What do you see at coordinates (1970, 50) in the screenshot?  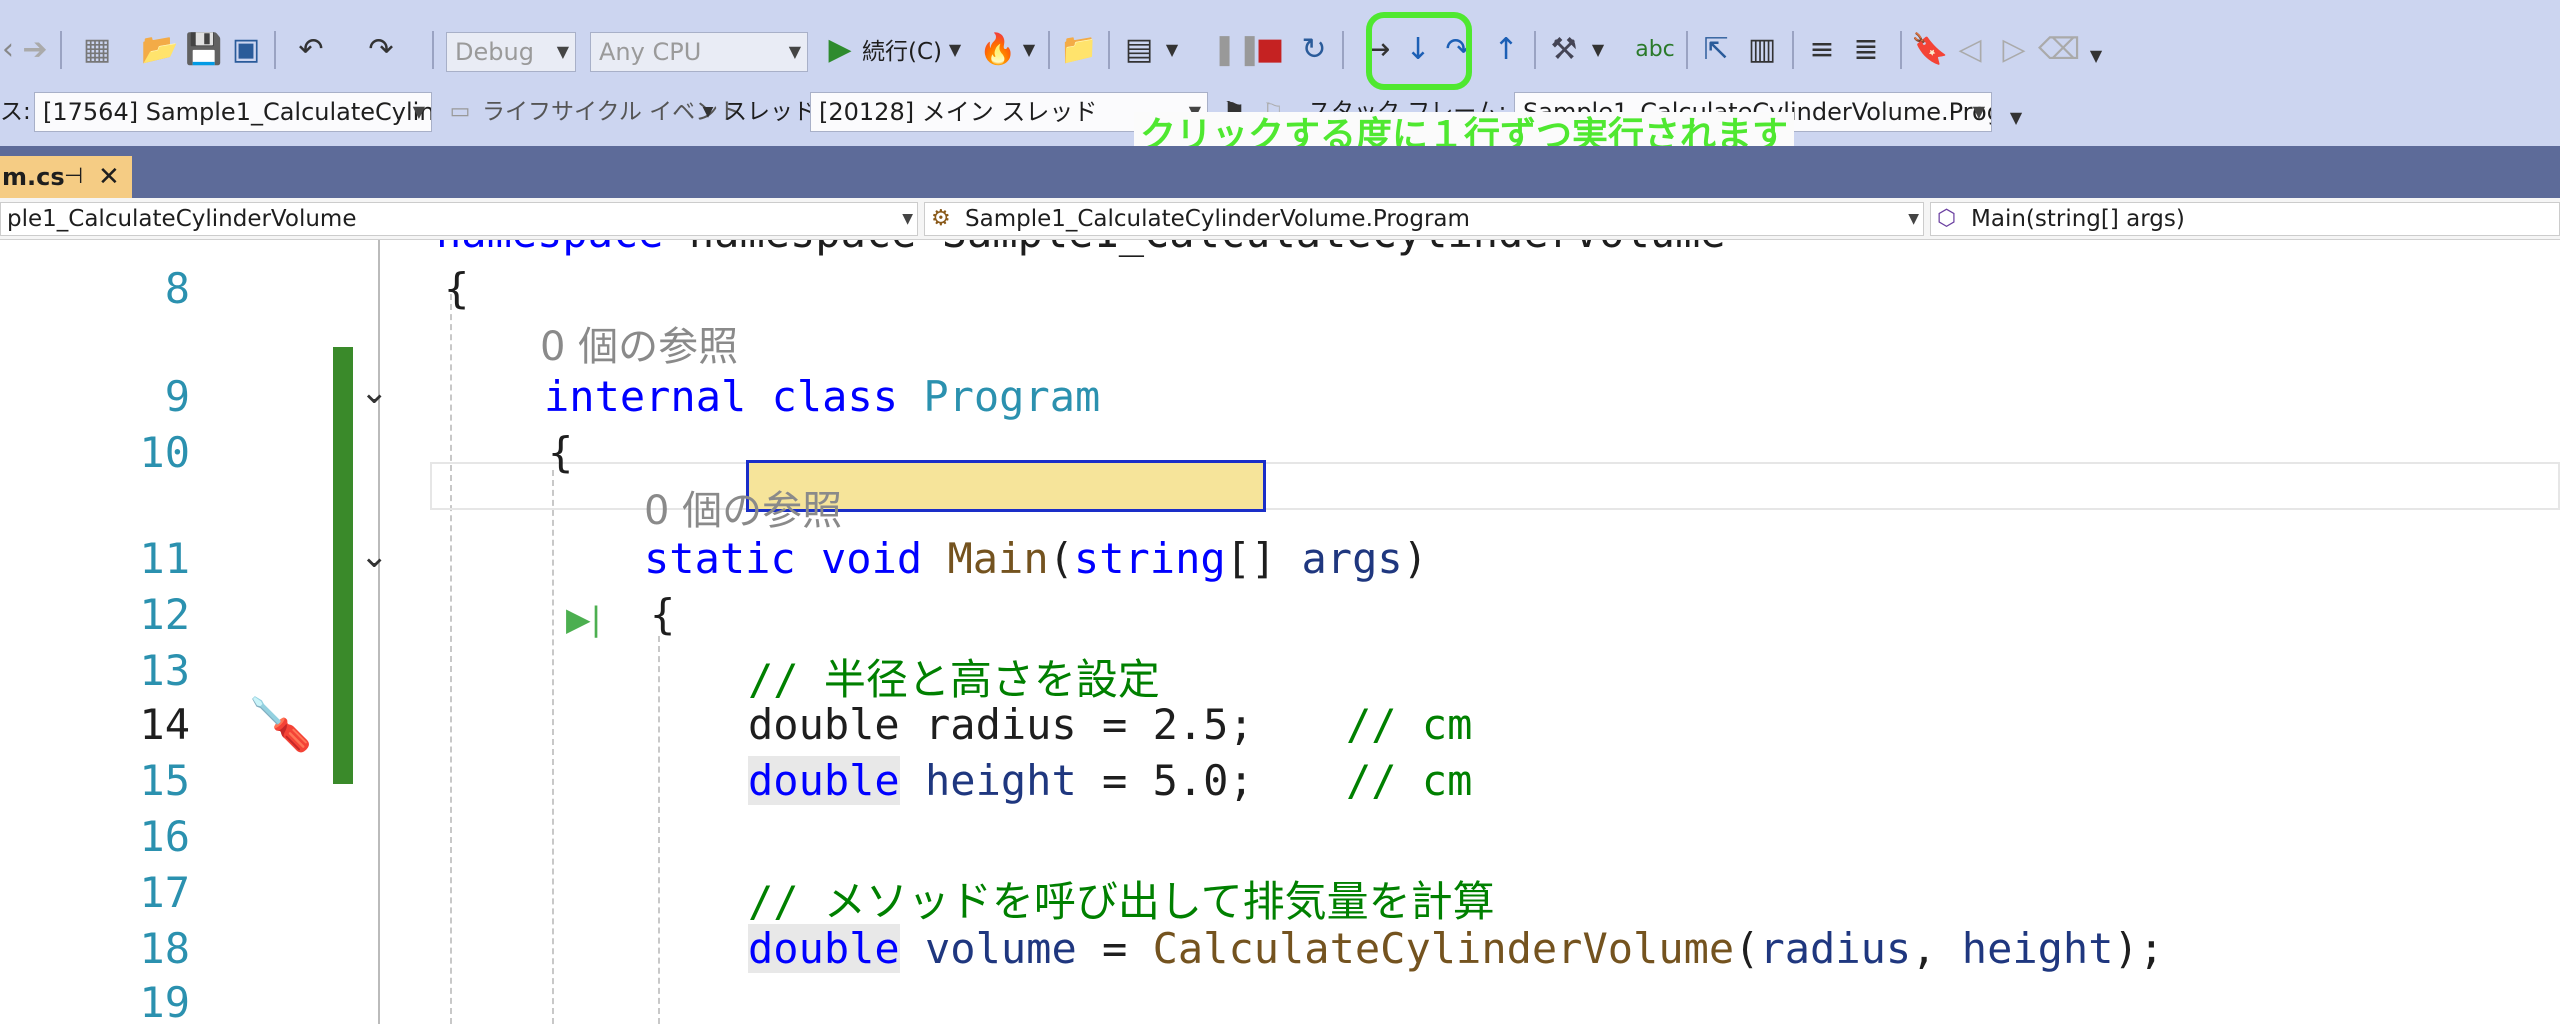 I see `bookmark-prev-icon: ◁` at bounding box center [1970, 50].